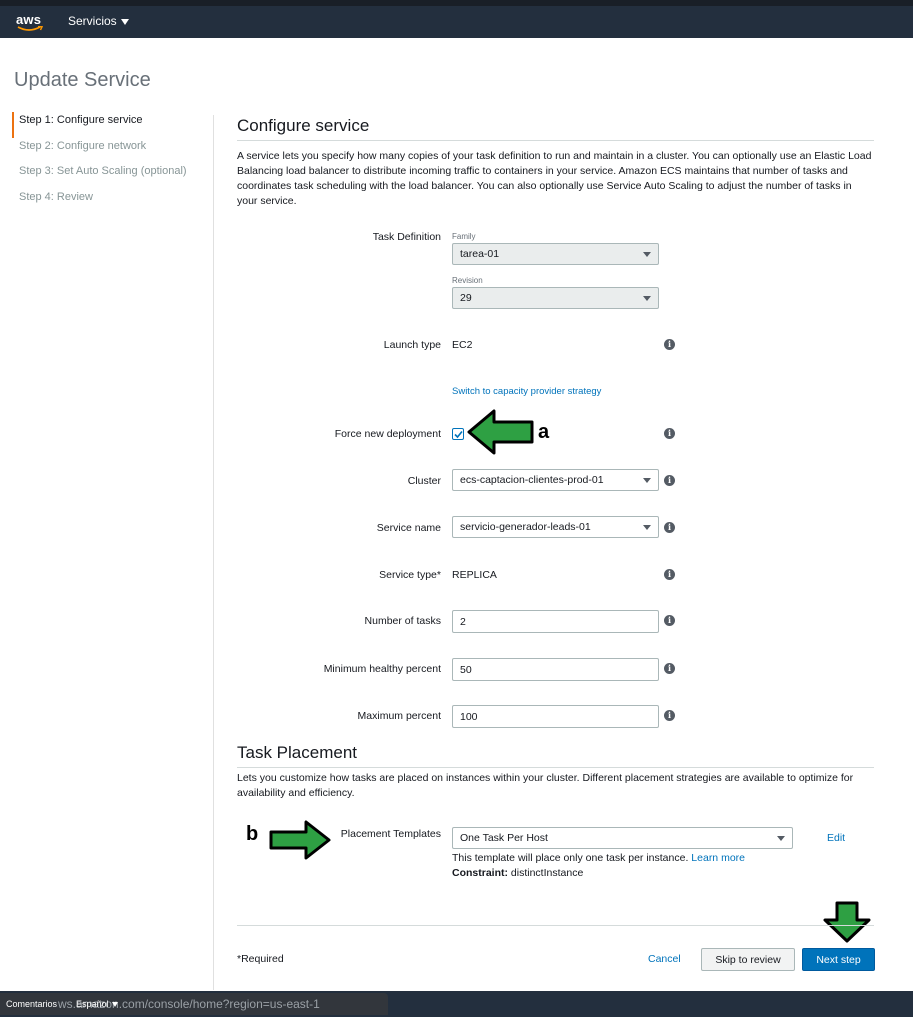  What do you see at coordinates (480, 873) in the screenshot?
I see `constraint-label: Constraint:` at bounding box center [480, 873].